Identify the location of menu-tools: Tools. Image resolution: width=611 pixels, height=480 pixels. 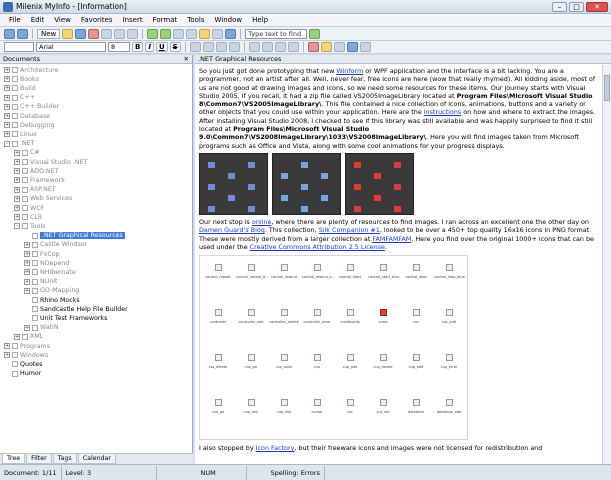
(195, 20).